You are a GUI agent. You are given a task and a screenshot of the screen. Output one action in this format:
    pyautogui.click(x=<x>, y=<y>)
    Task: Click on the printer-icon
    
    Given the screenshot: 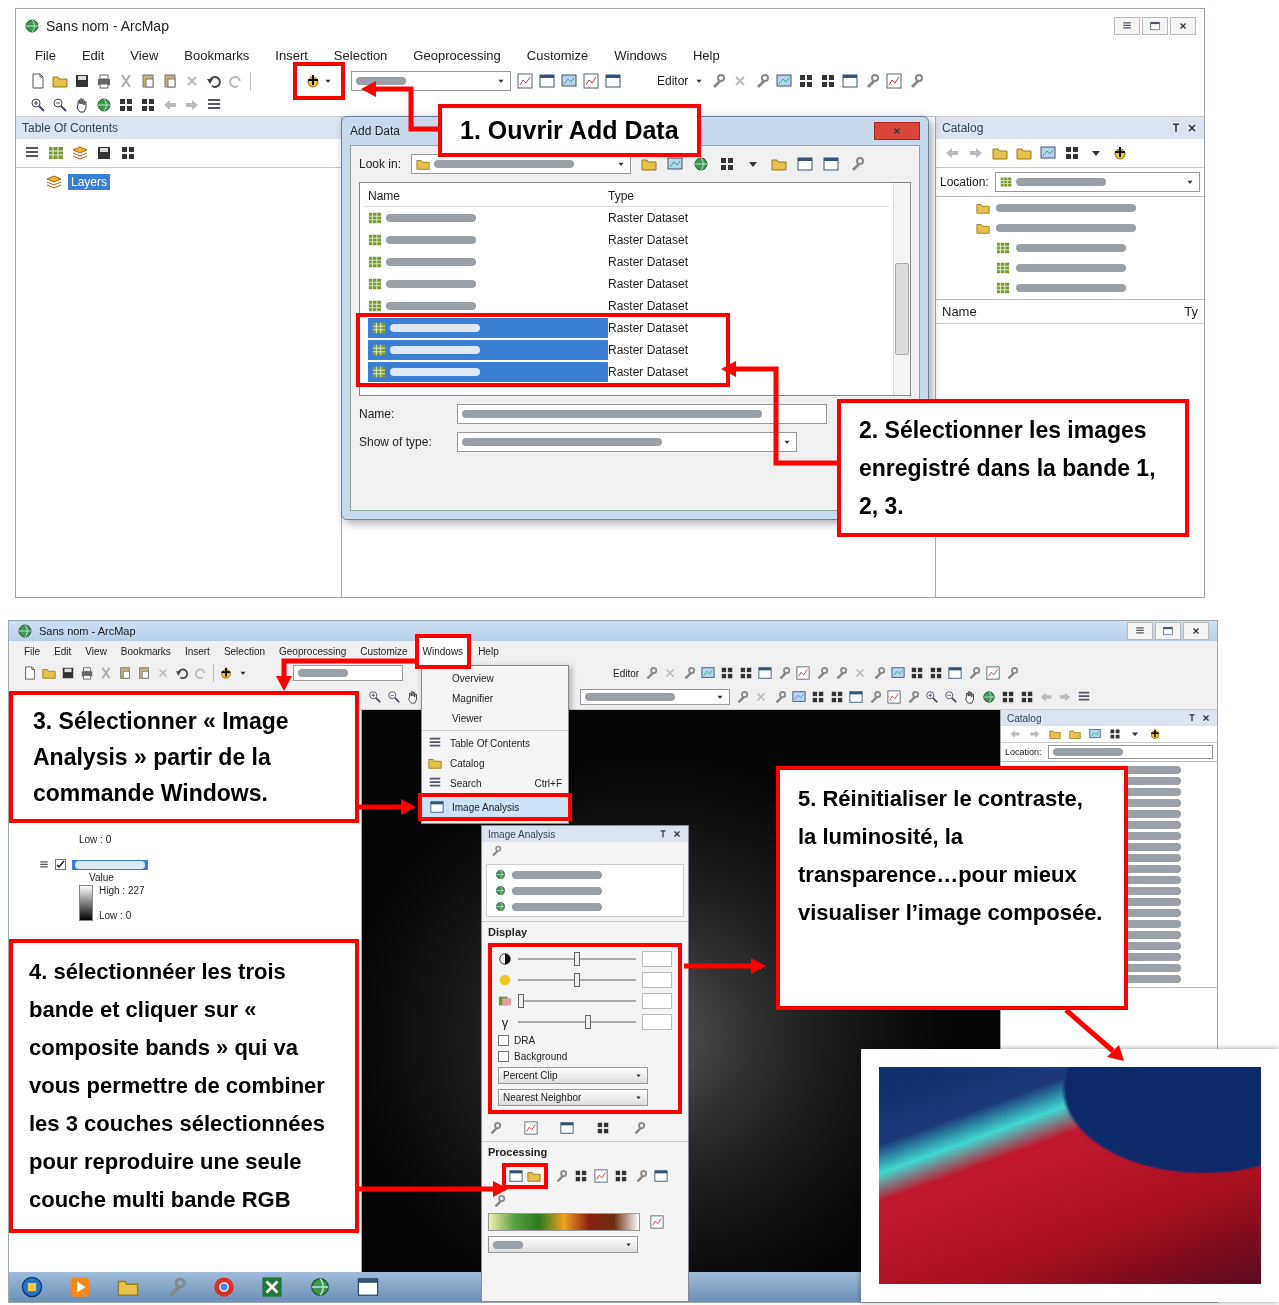 What is the action you would take?
    pyautogui.click(x=104, y=81)
    